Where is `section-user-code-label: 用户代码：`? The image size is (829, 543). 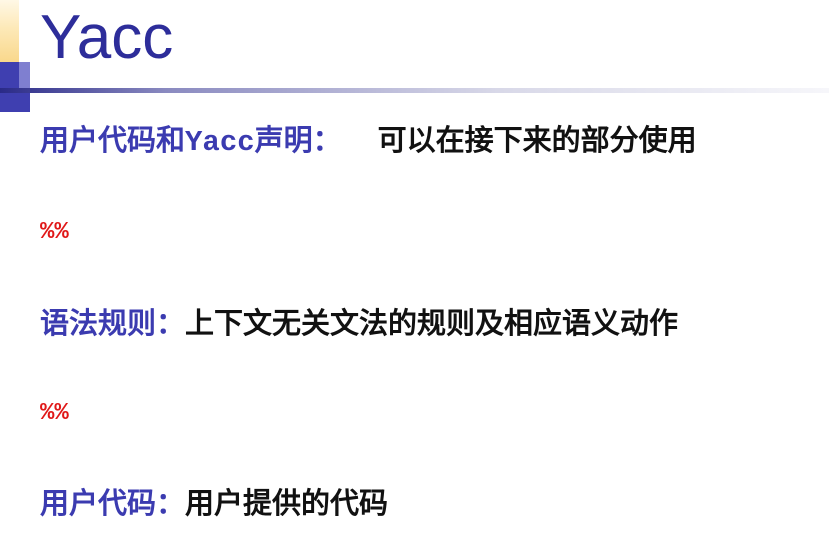 section-user-code-label: 用户代码： is located at coordinates (113, 503).